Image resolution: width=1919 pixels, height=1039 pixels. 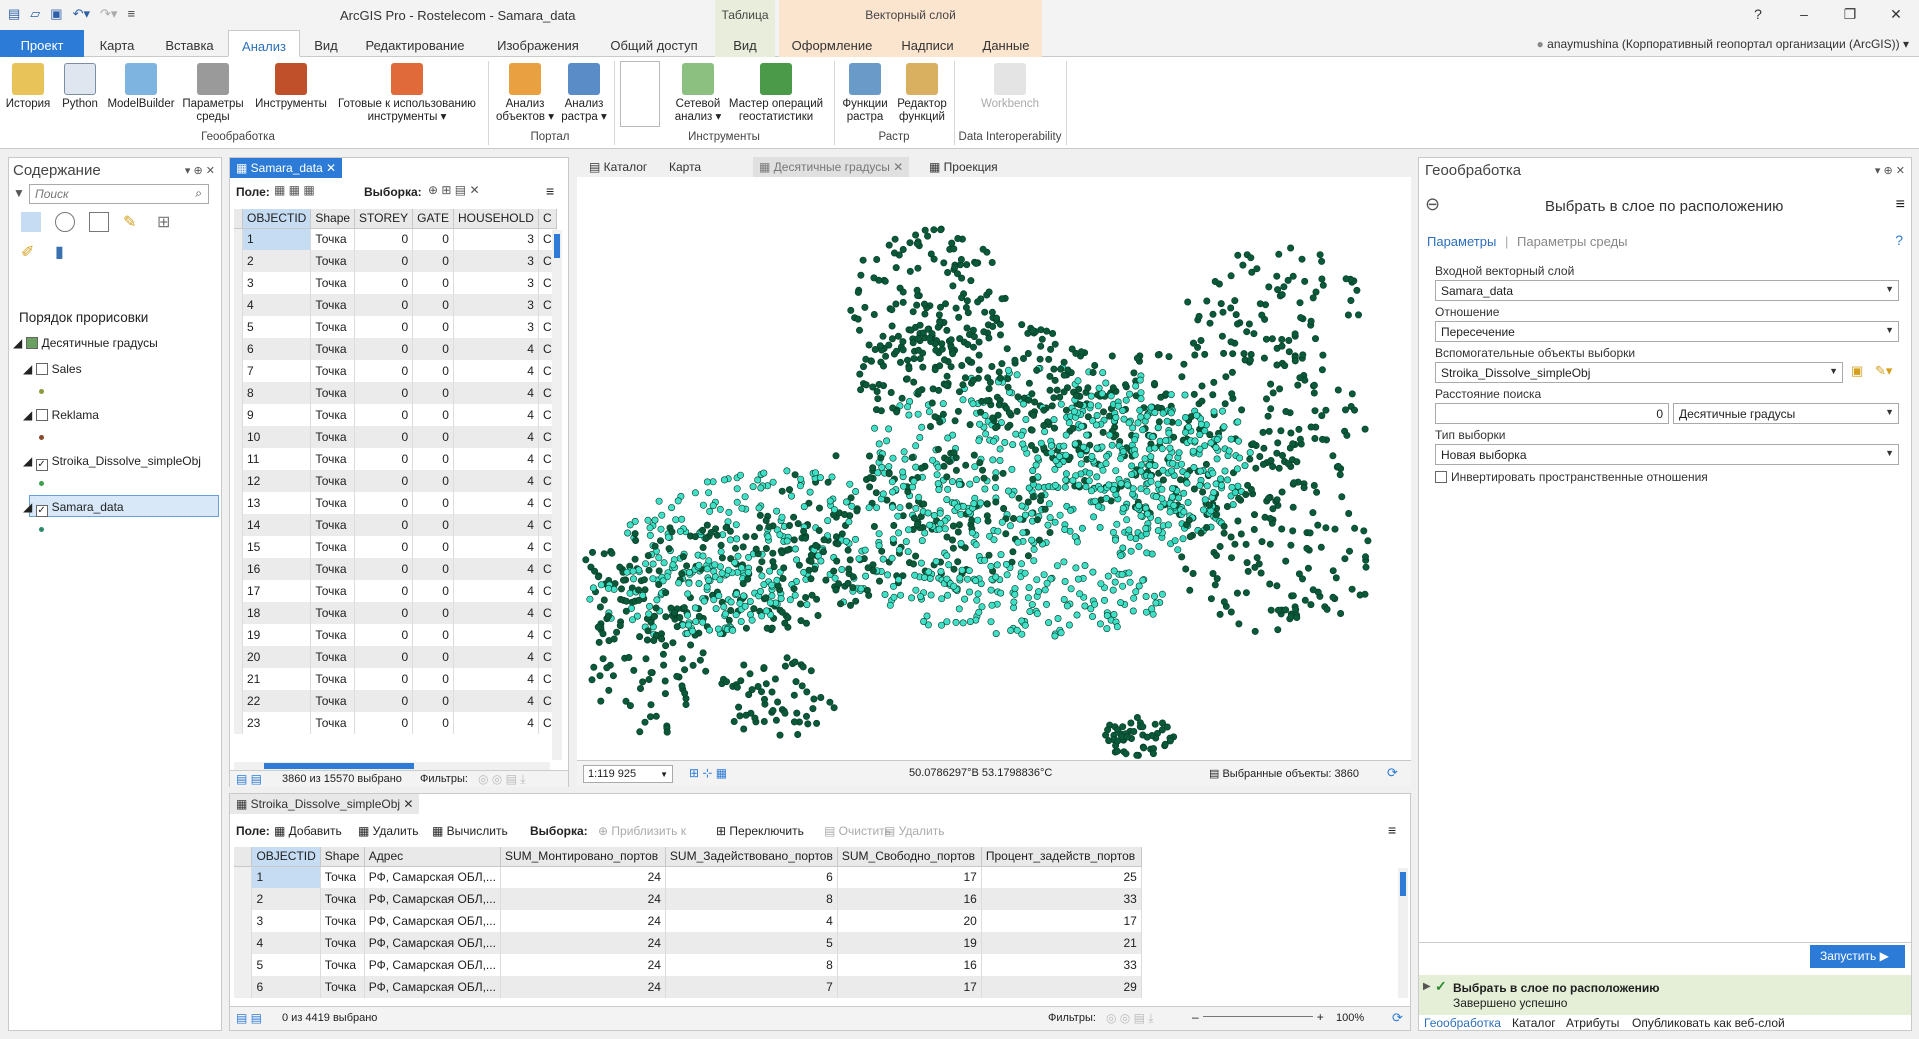 I want to click on table-row: 6 Точка 0 0 4 C, so click(x=395, y=349).